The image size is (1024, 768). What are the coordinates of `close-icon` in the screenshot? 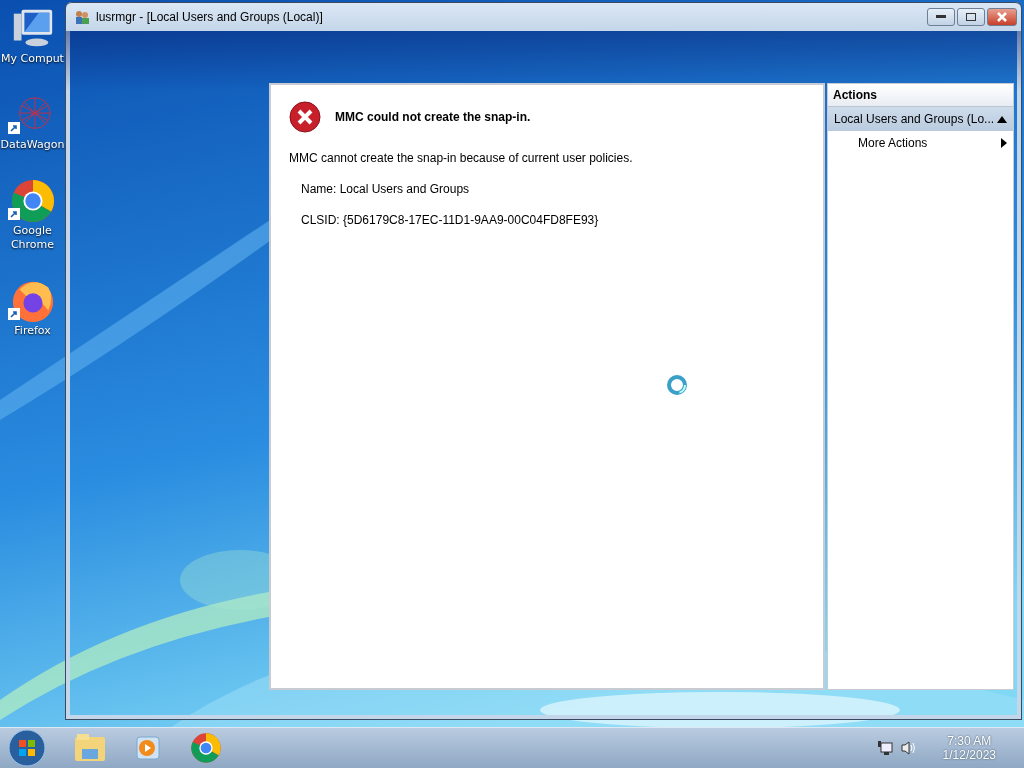 It's located at (1002, 17).